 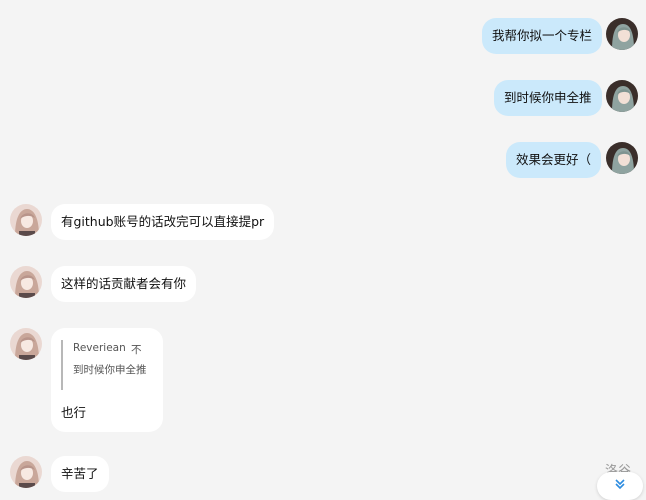 I want to click on scroll-to-bottom-button, so click(x=620, y=486).